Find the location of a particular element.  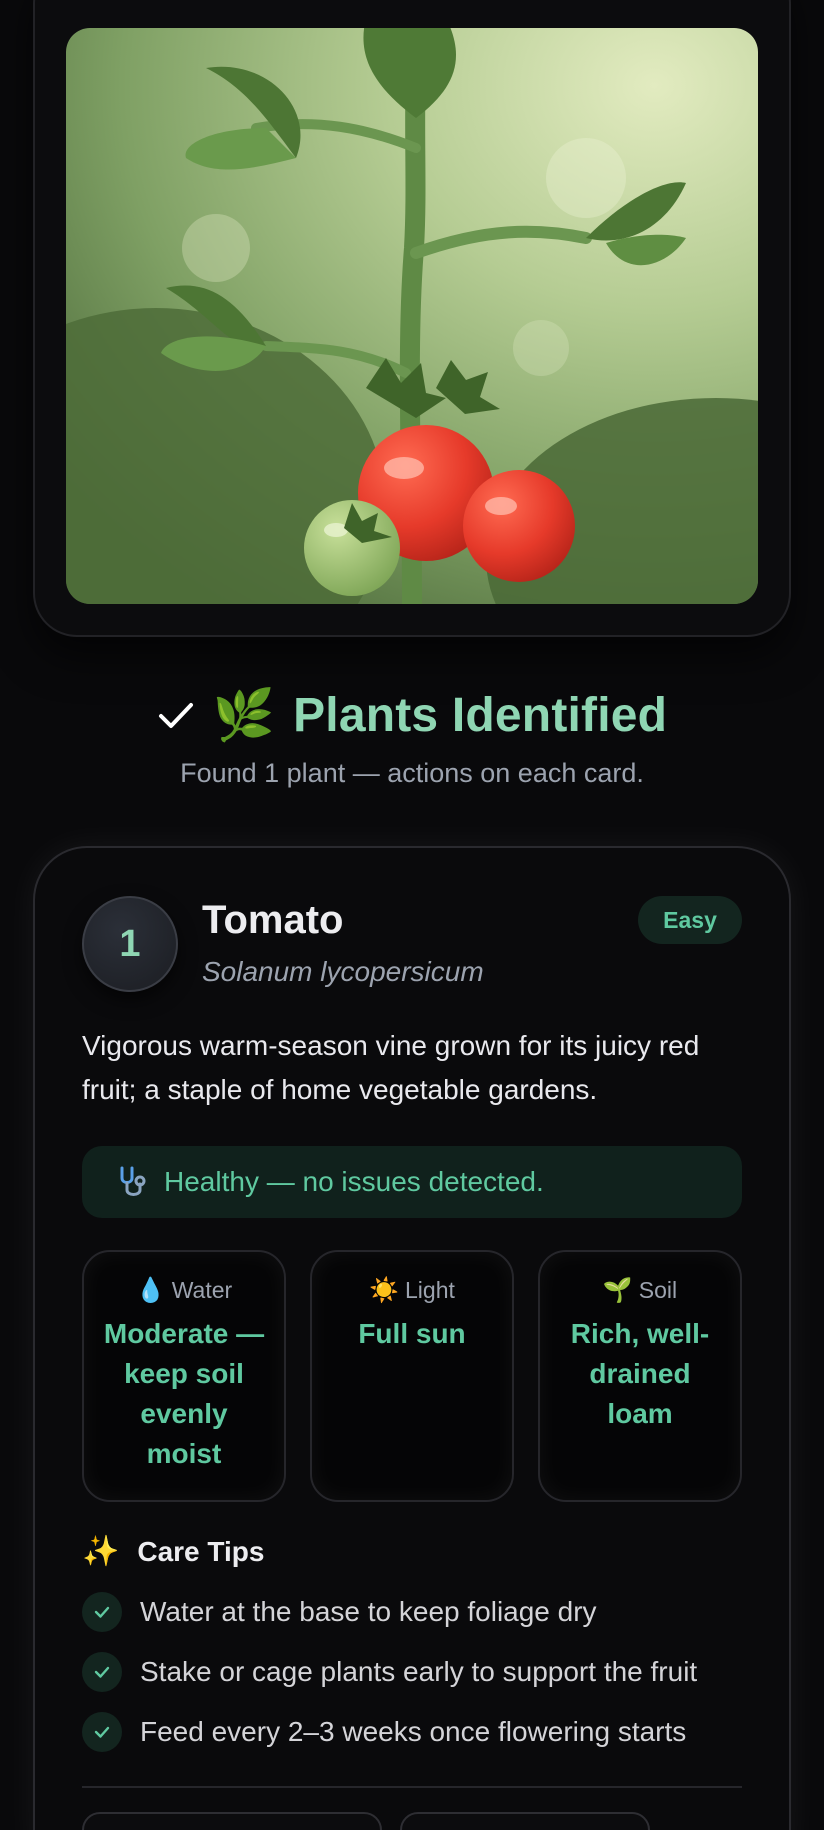

health-status: Healthy — no issues detected. is located at coordinates (412, 1182).